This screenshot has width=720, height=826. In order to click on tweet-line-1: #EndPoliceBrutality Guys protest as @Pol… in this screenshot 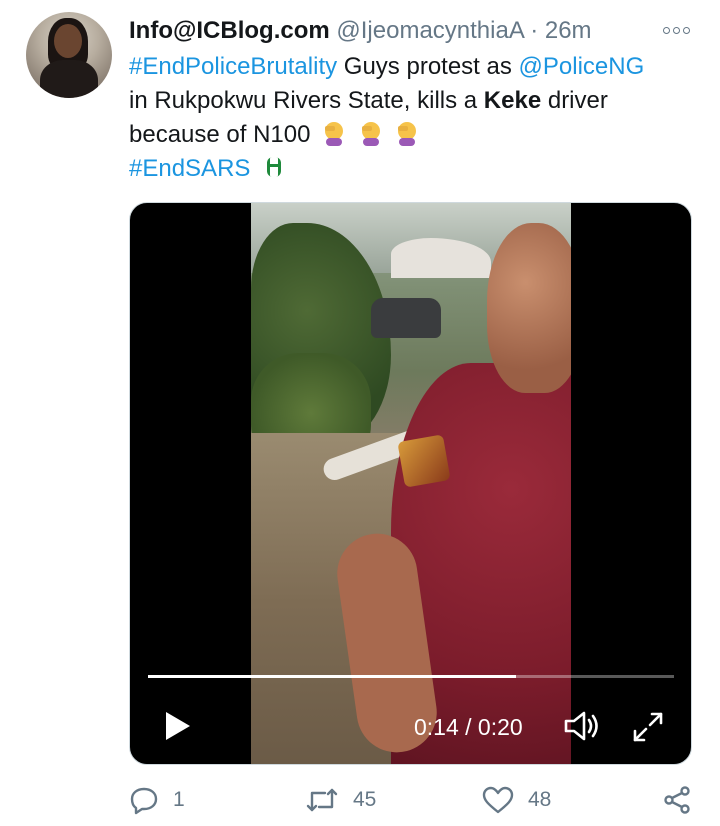, I will do `click(409, 67)`.